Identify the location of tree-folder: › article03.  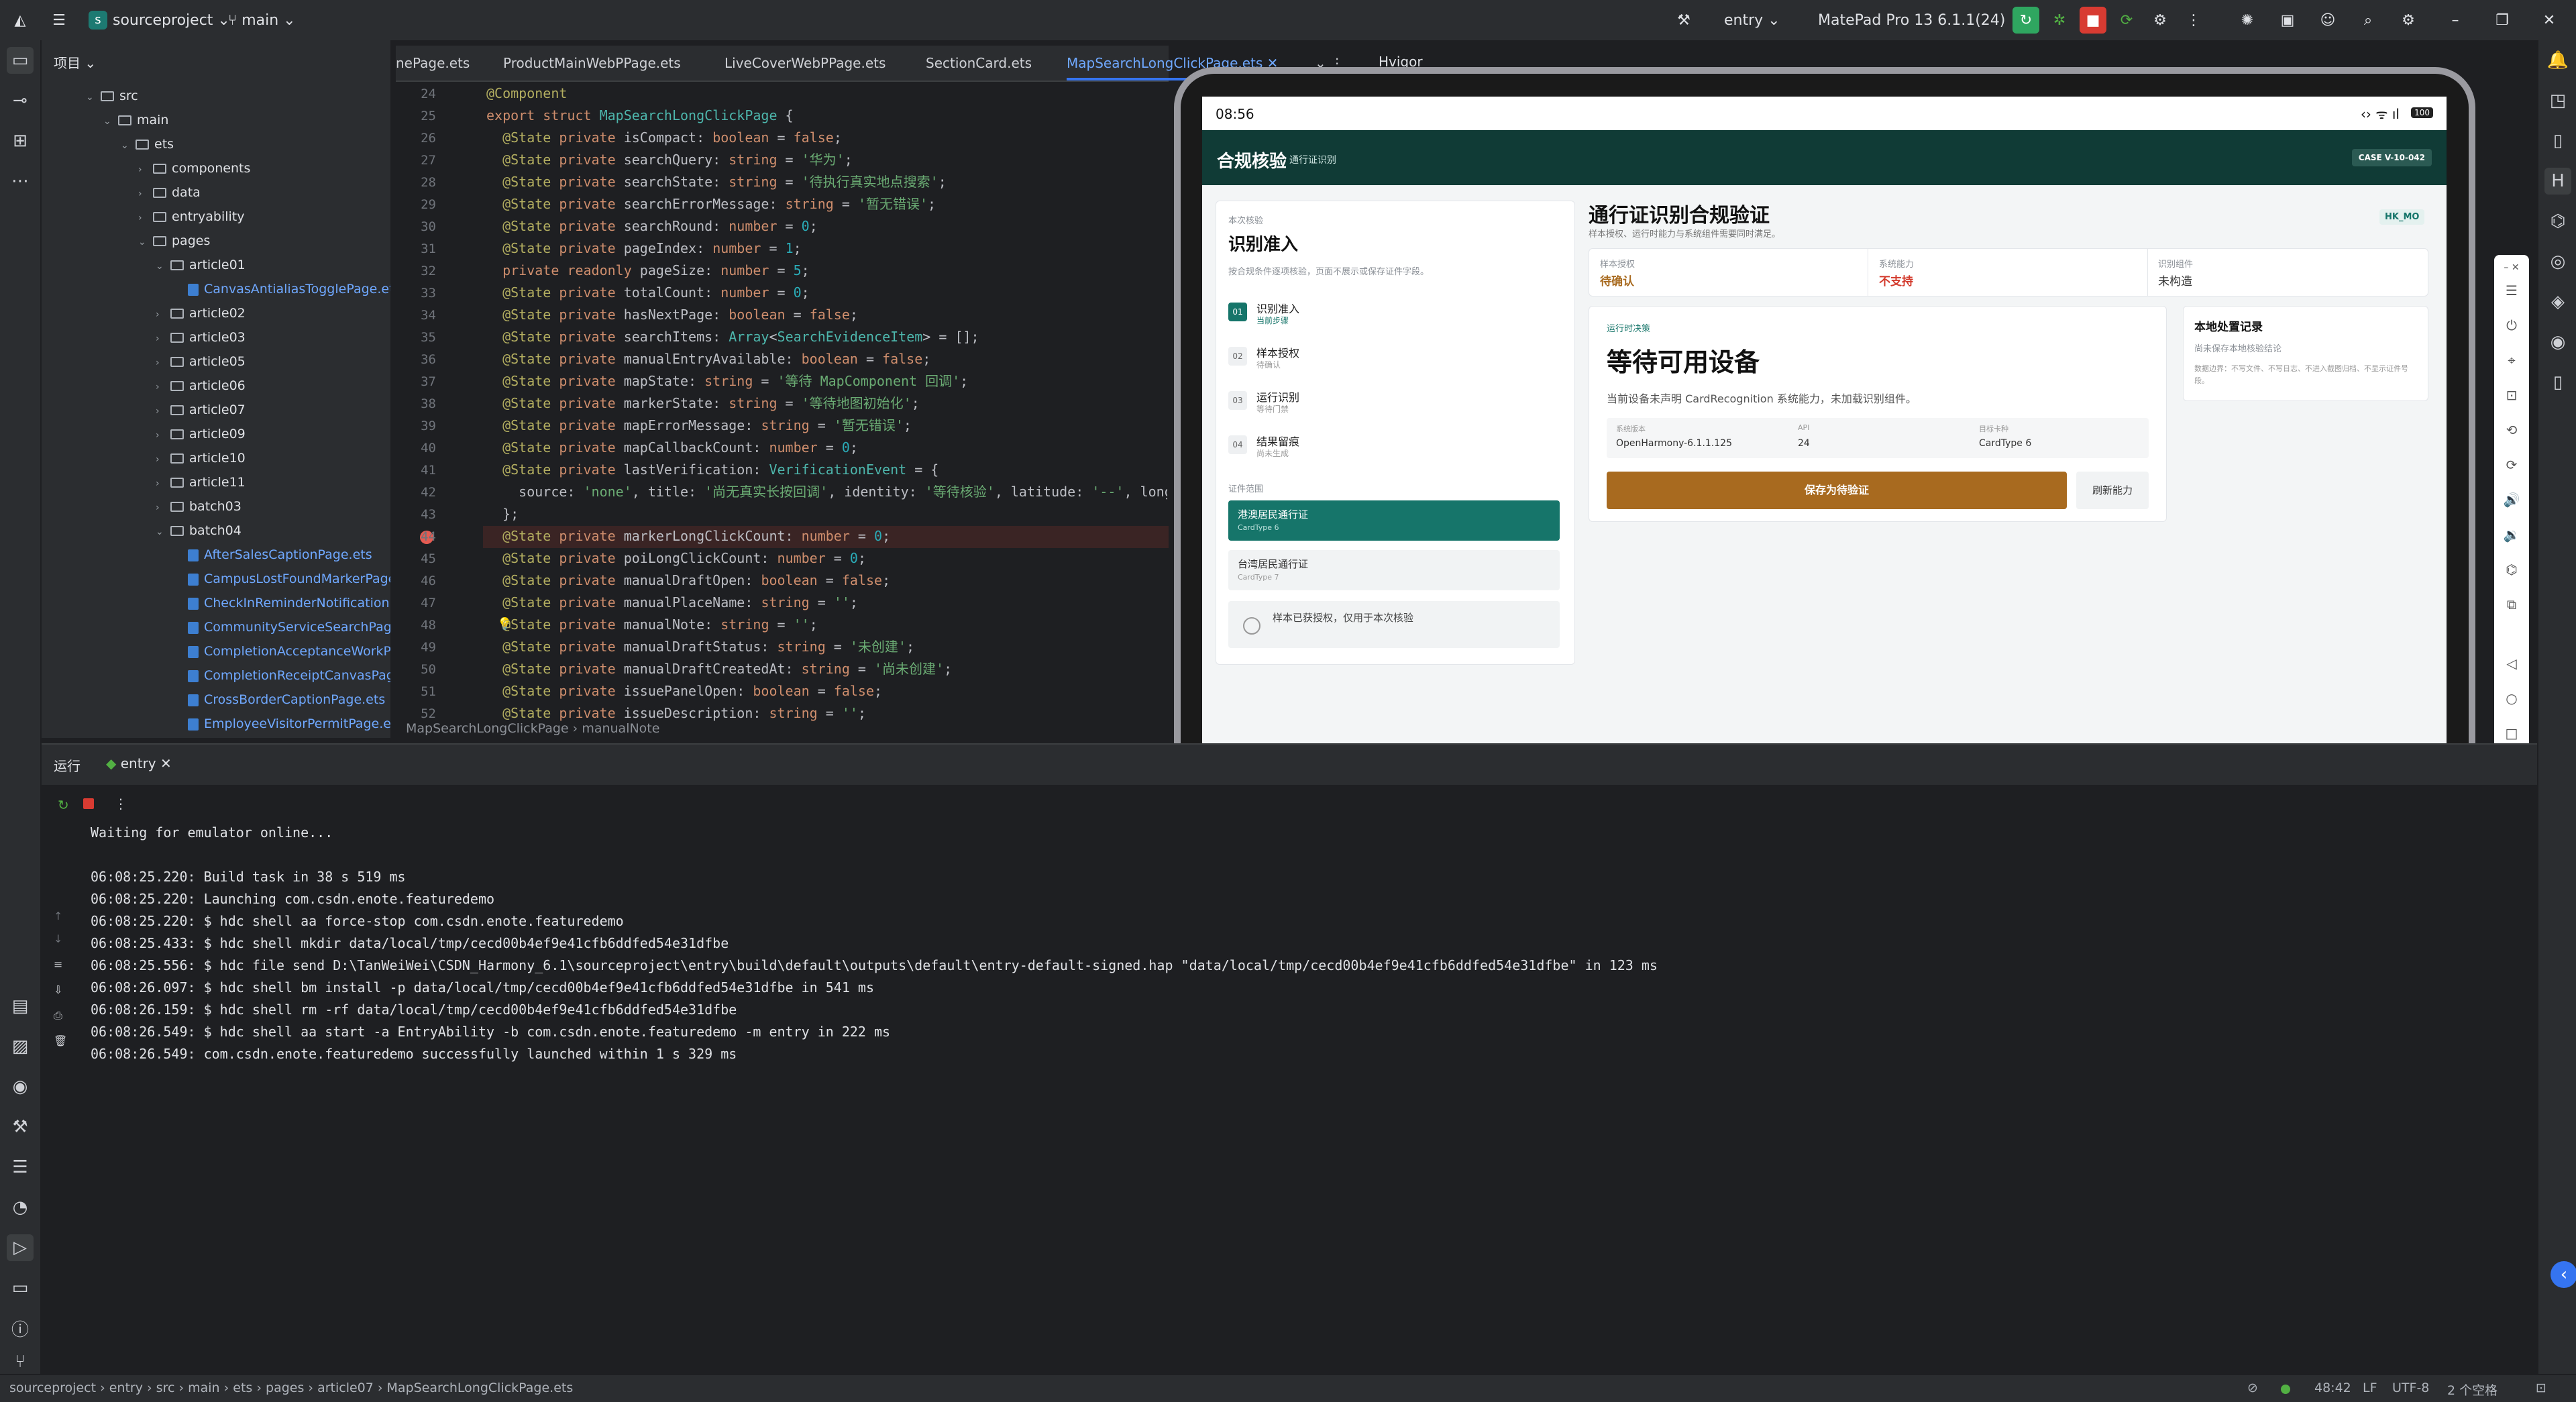
(273, 337).